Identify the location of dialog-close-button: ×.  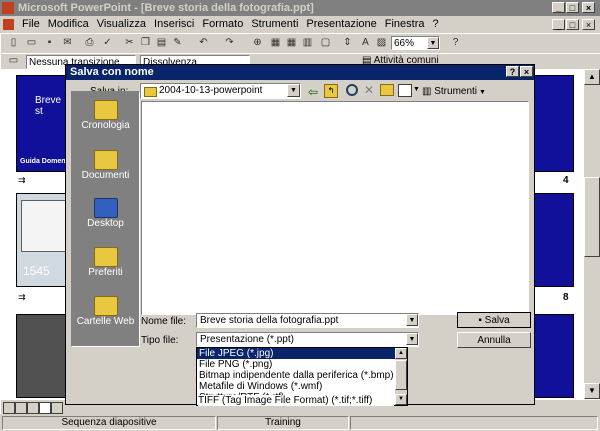
(526, 71).